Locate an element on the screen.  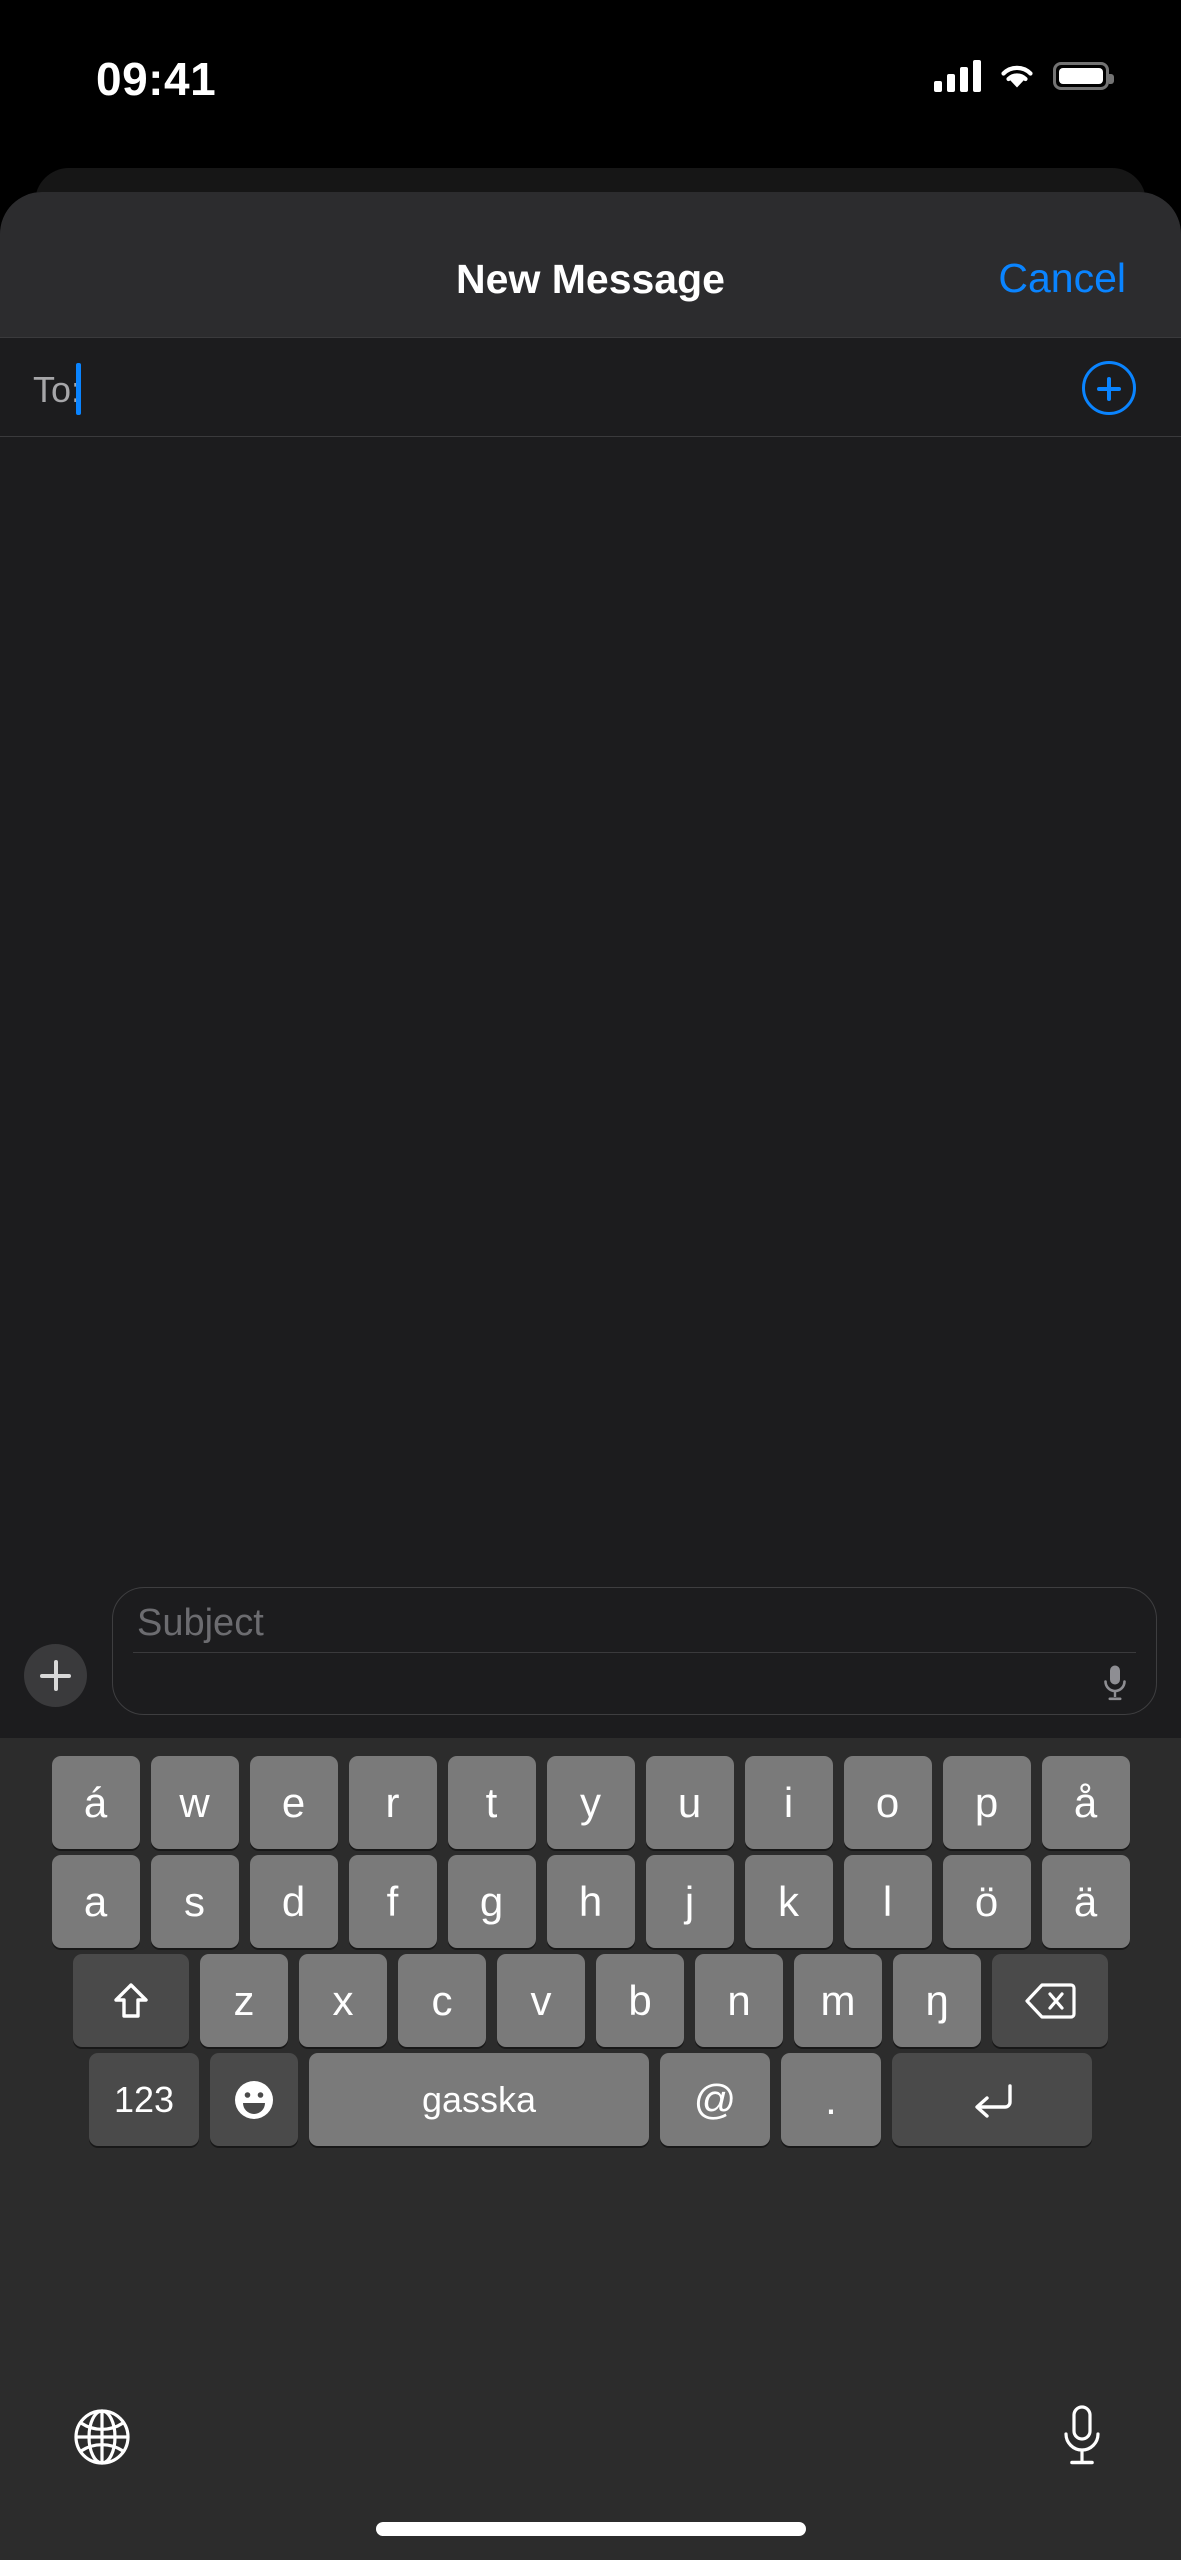
key-e: e is located at coordinates (293, 1802).